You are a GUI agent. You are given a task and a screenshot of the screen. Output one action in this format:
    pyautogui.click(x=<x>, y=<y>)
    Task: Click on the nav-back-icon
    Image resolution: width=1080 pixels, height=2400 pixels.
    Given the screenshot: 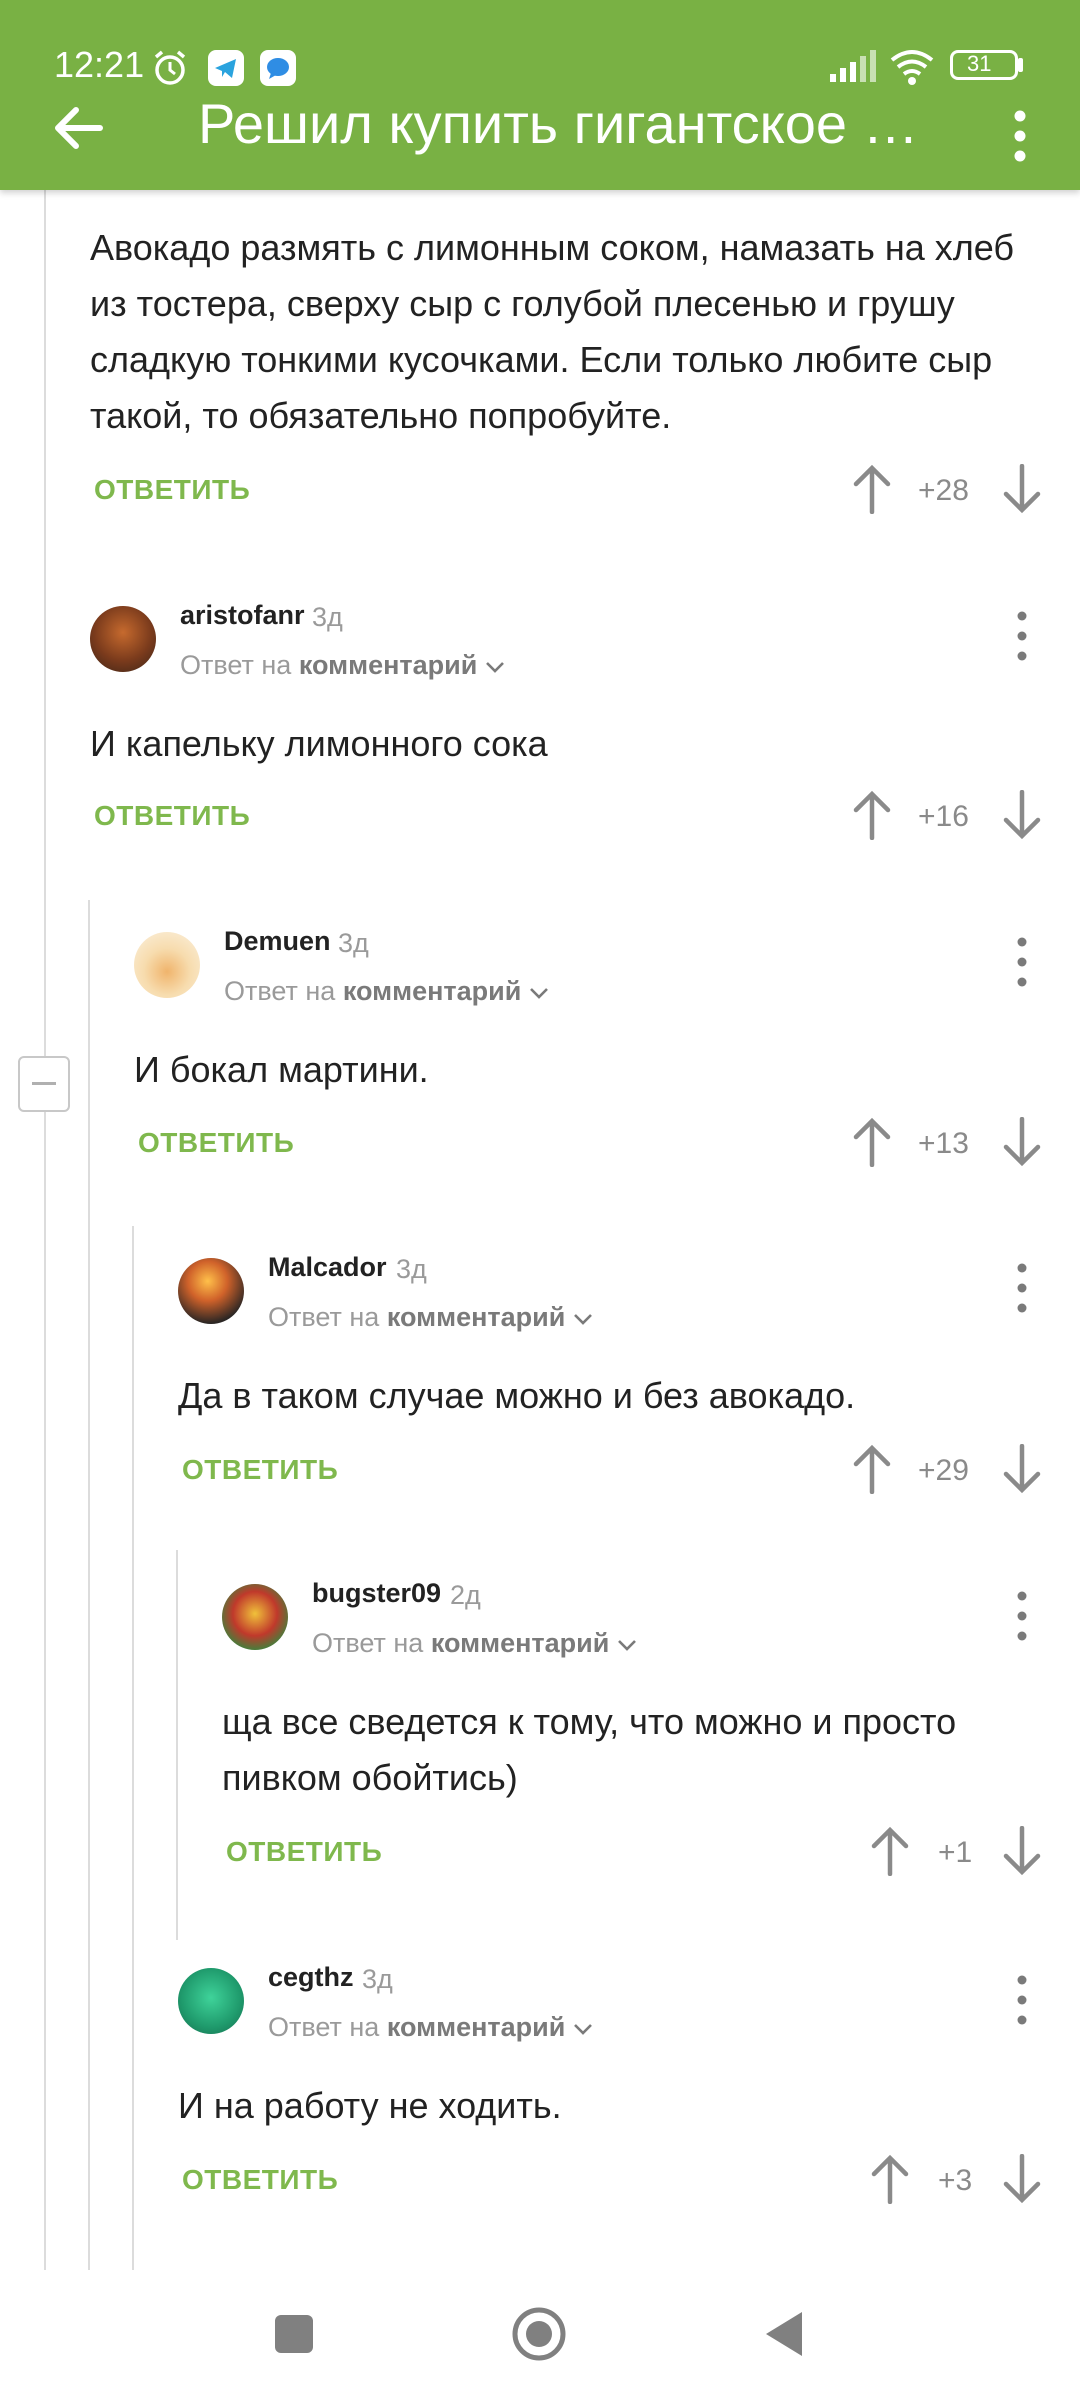 What is the action you would take?
    pyautogui.click(x=784, y=2334)
    